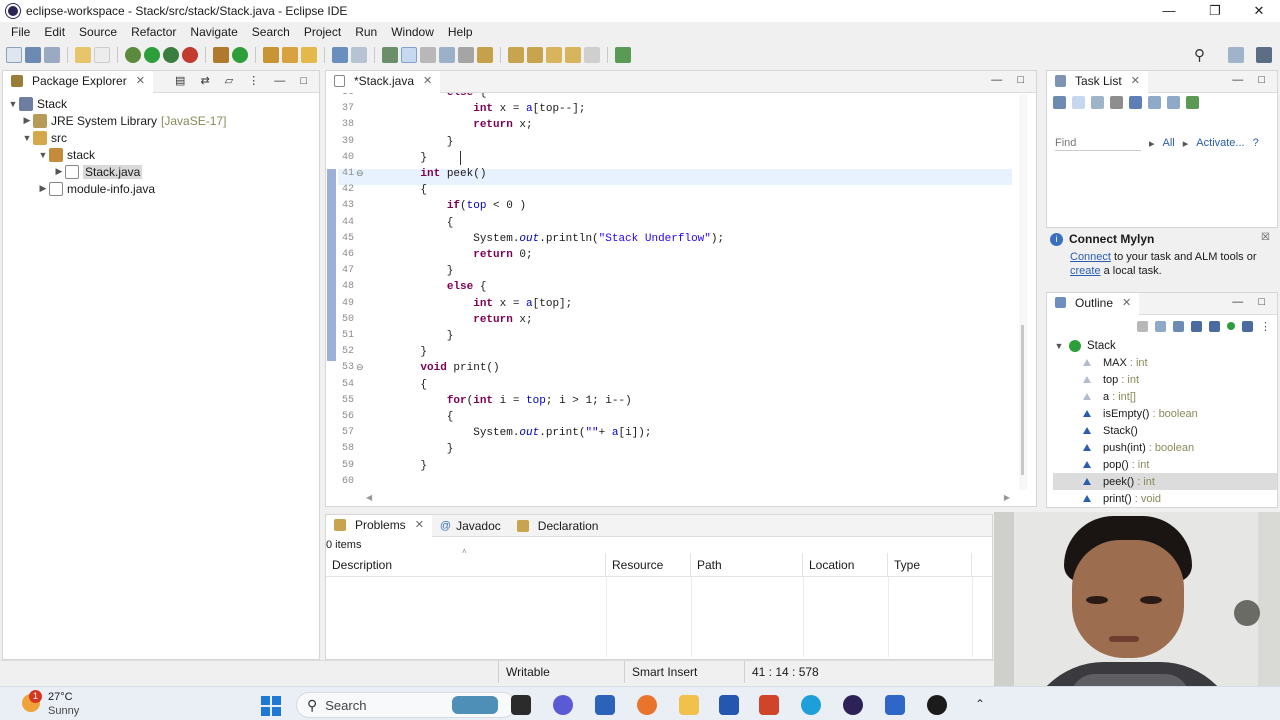 The height and width of the screenshot is (720, 1280). Describe the element at coordinates (52, 55) in the screenshot. I see `save-all-icon` at that location.